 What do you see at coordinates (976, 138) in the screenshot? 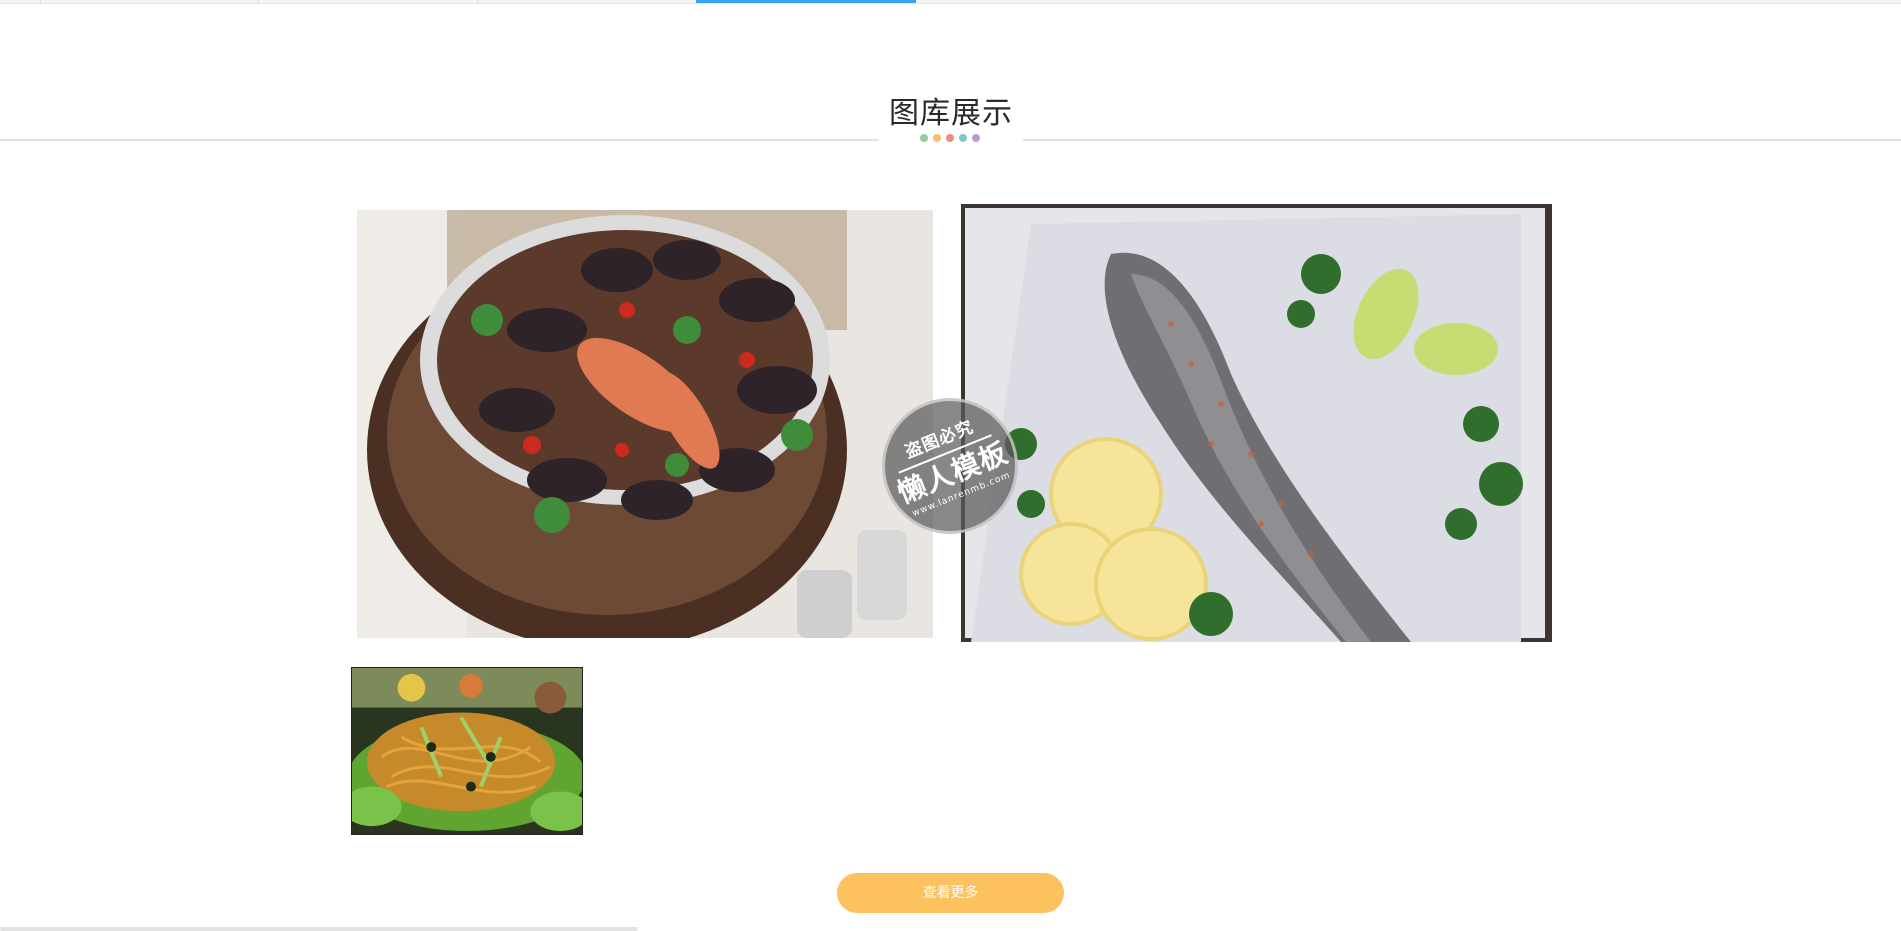
I see `decor-dot-purple` at bounding box center [976, 138].